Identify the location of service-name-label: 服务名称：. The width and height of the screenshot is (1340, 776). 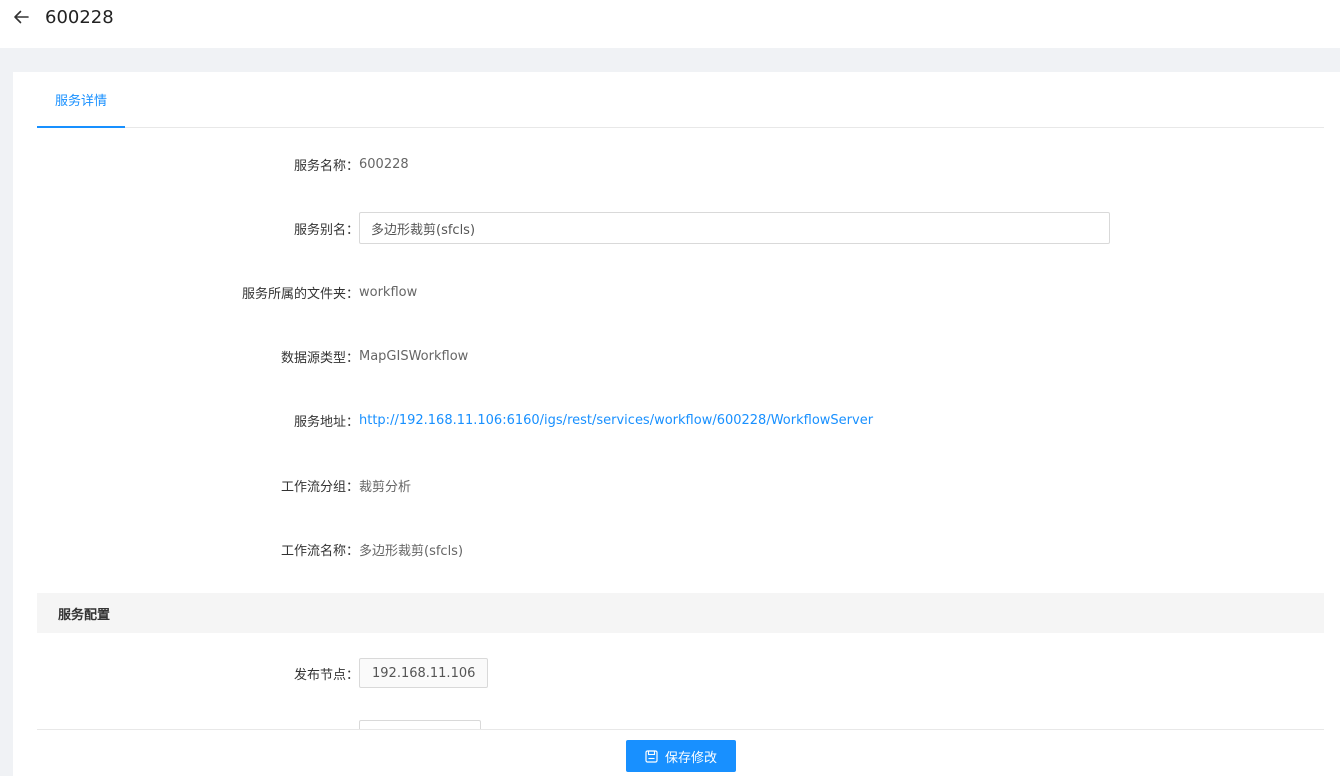
(326, 166).